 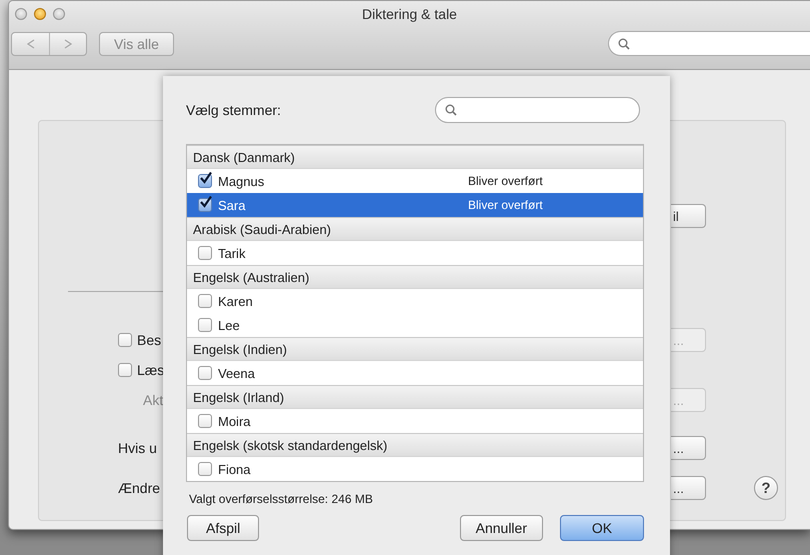 What do you see at coordinates (415, 469) in the screenshot?
I see `voice-row: Fiona` at bounding box center [415, 469].